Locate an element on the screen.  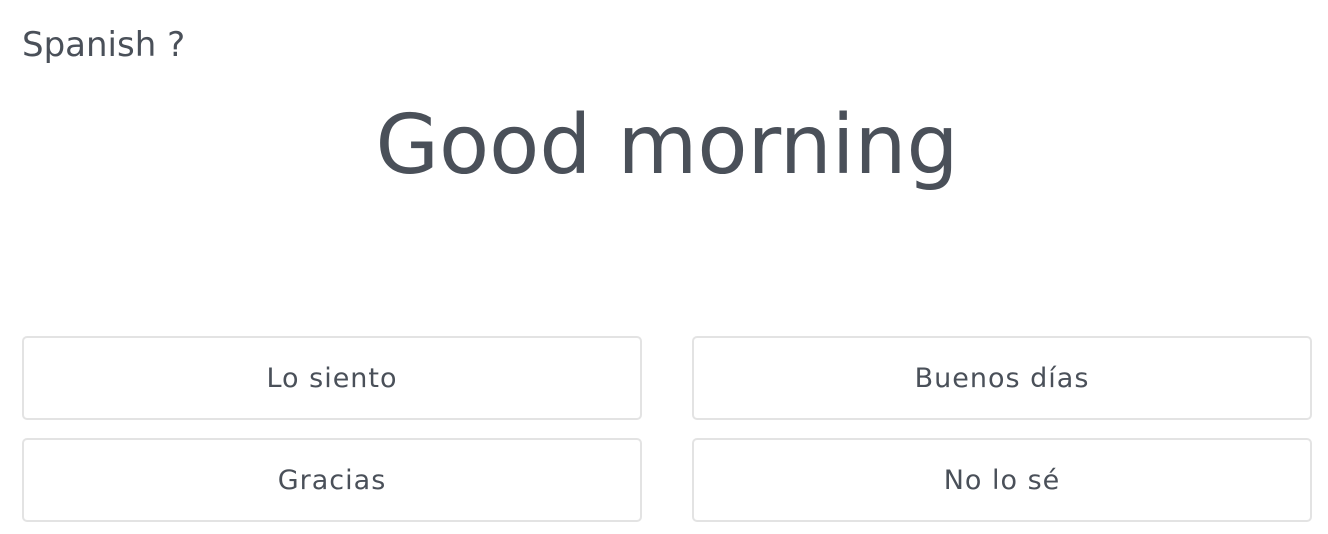
answer-option-no-lo-se: No lo sé is located at coordinates (1002, 480).